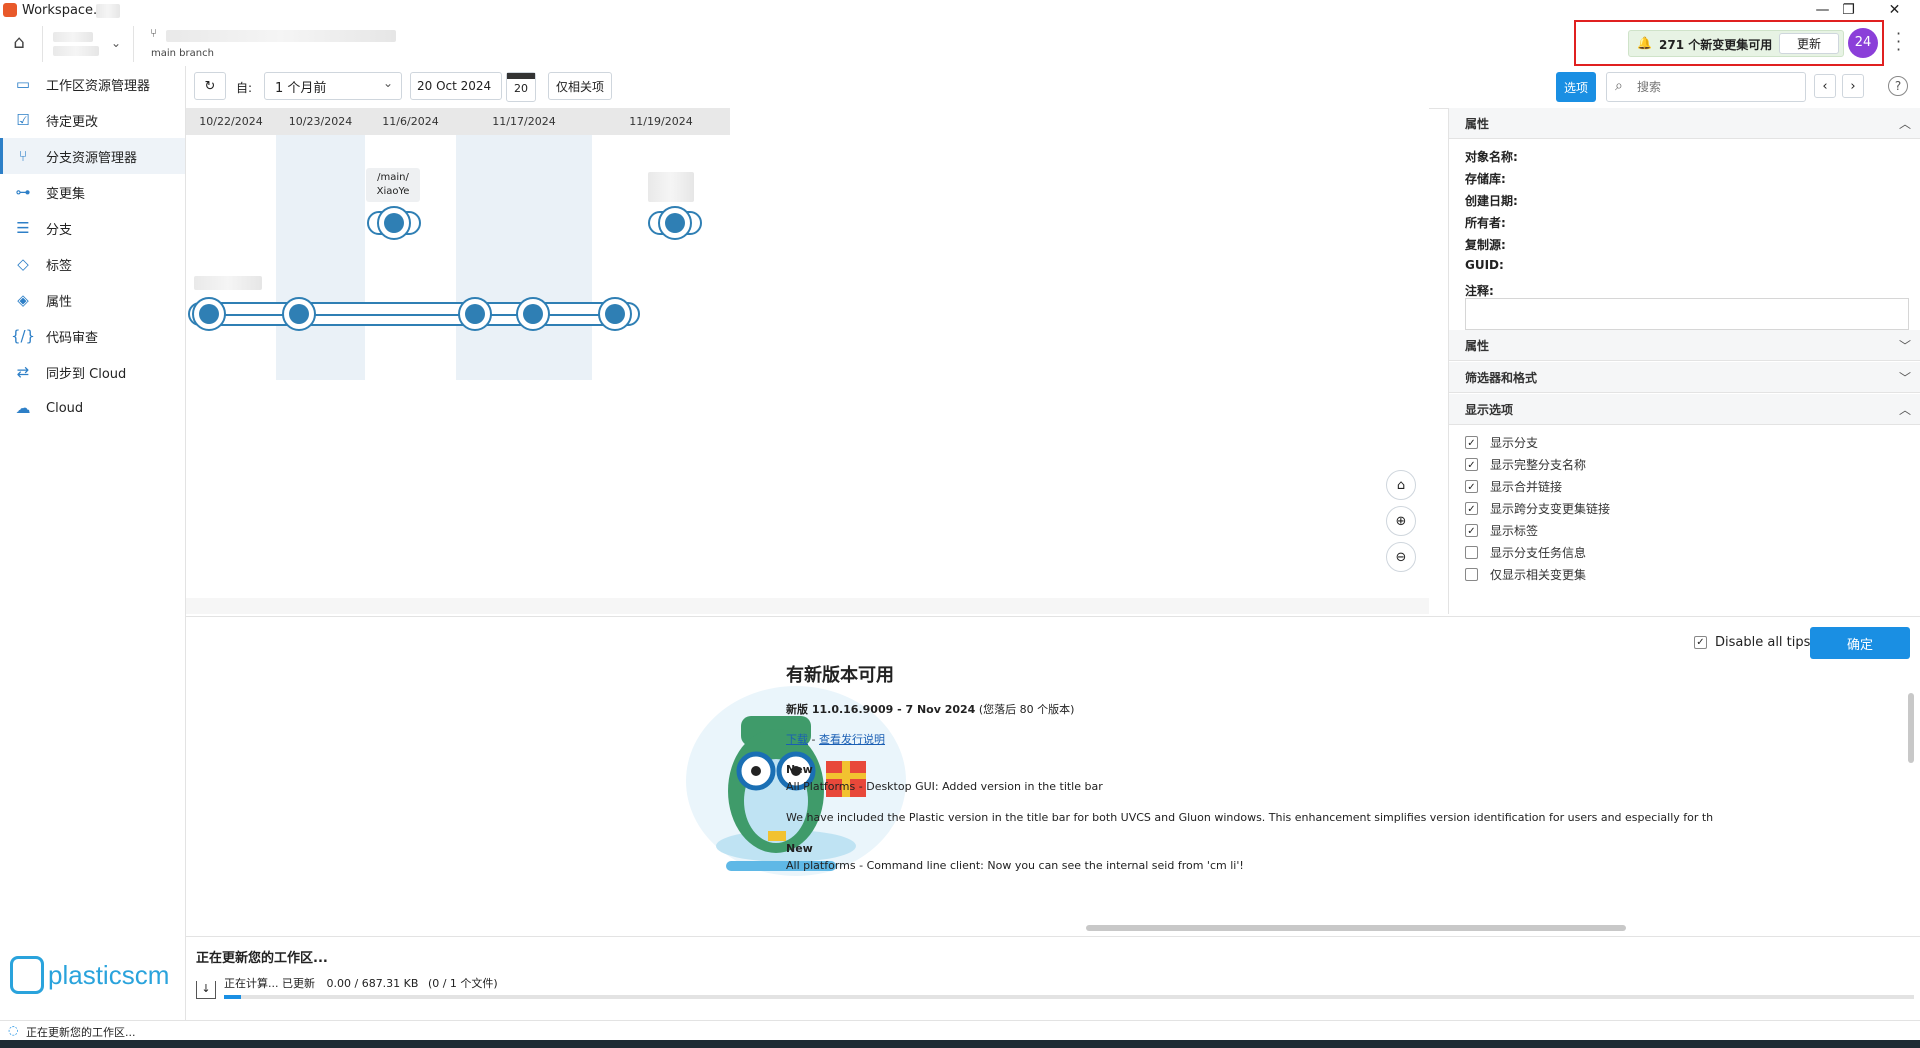 The height and width of the screenshot is (1048, 1920). Describe the element at coordinates (661, 121) in the screenshot. I see `date-label: 11/19/2024` at that location.